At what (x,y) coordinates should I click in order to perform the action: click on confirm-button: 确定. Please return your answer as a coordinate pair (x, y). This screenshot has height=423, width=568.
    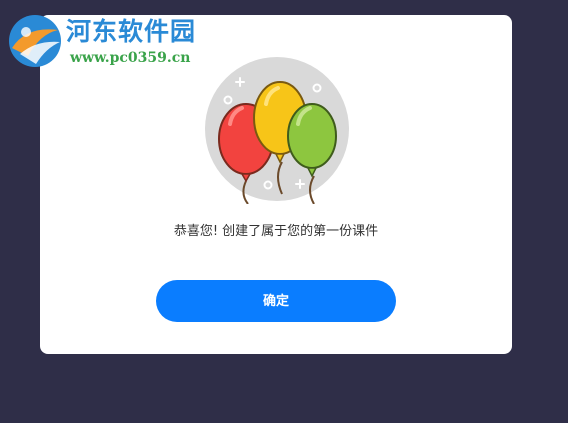
    Looking at the image, I should click on (276, 301).